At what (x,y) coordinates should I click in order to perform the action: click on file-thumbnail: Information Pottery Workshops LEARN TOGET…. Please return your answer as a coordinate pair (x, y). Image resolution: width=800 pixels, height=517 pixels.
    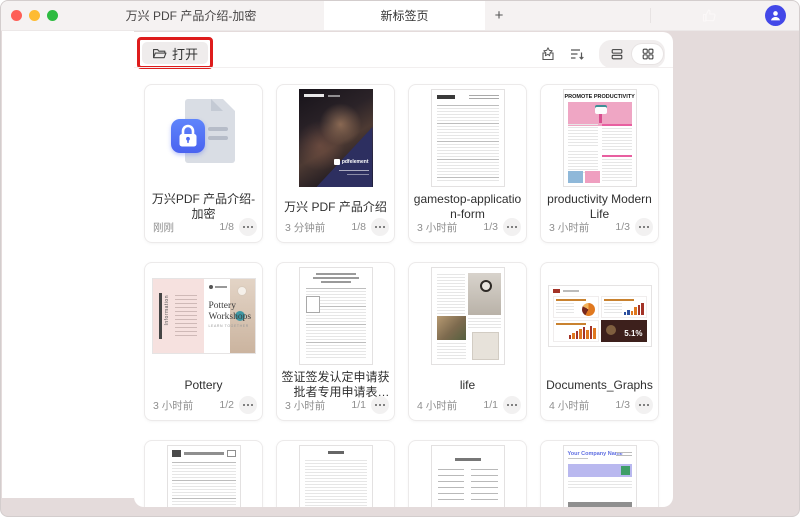
    Looking at the image, I should click on (203, 316).